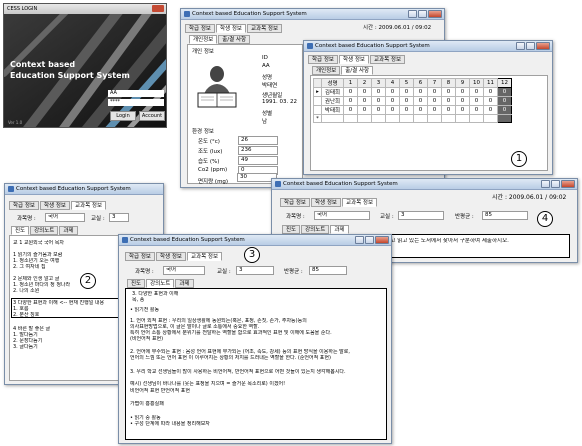  I want to click on header-month: 11, so click(490, 83).